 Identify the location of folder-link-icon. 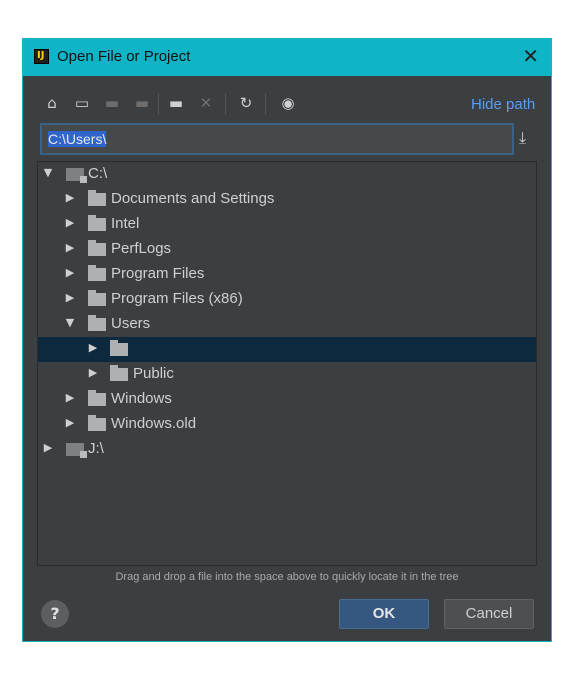
(97, 198).